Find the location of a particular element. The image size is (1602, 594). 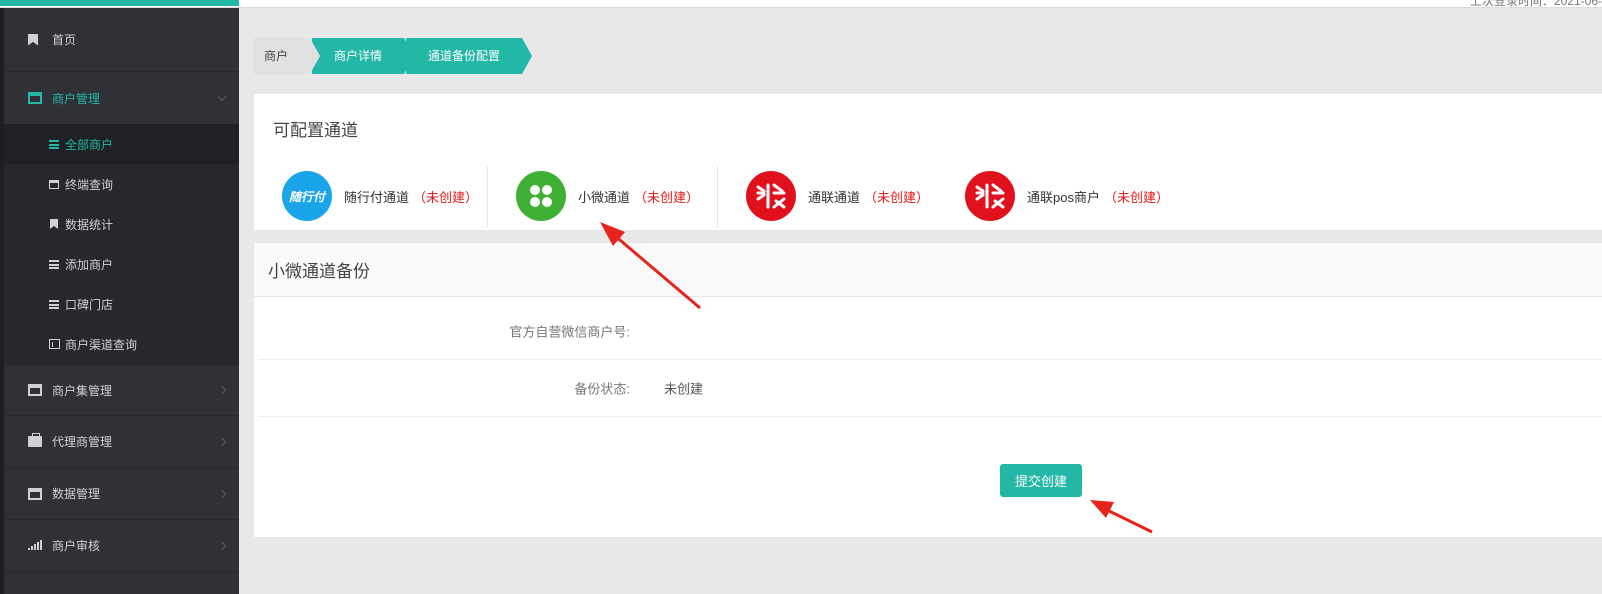

channel-suixingfu: 随行付 随行付通道 （未创建） is located at coordinates (380, 196).